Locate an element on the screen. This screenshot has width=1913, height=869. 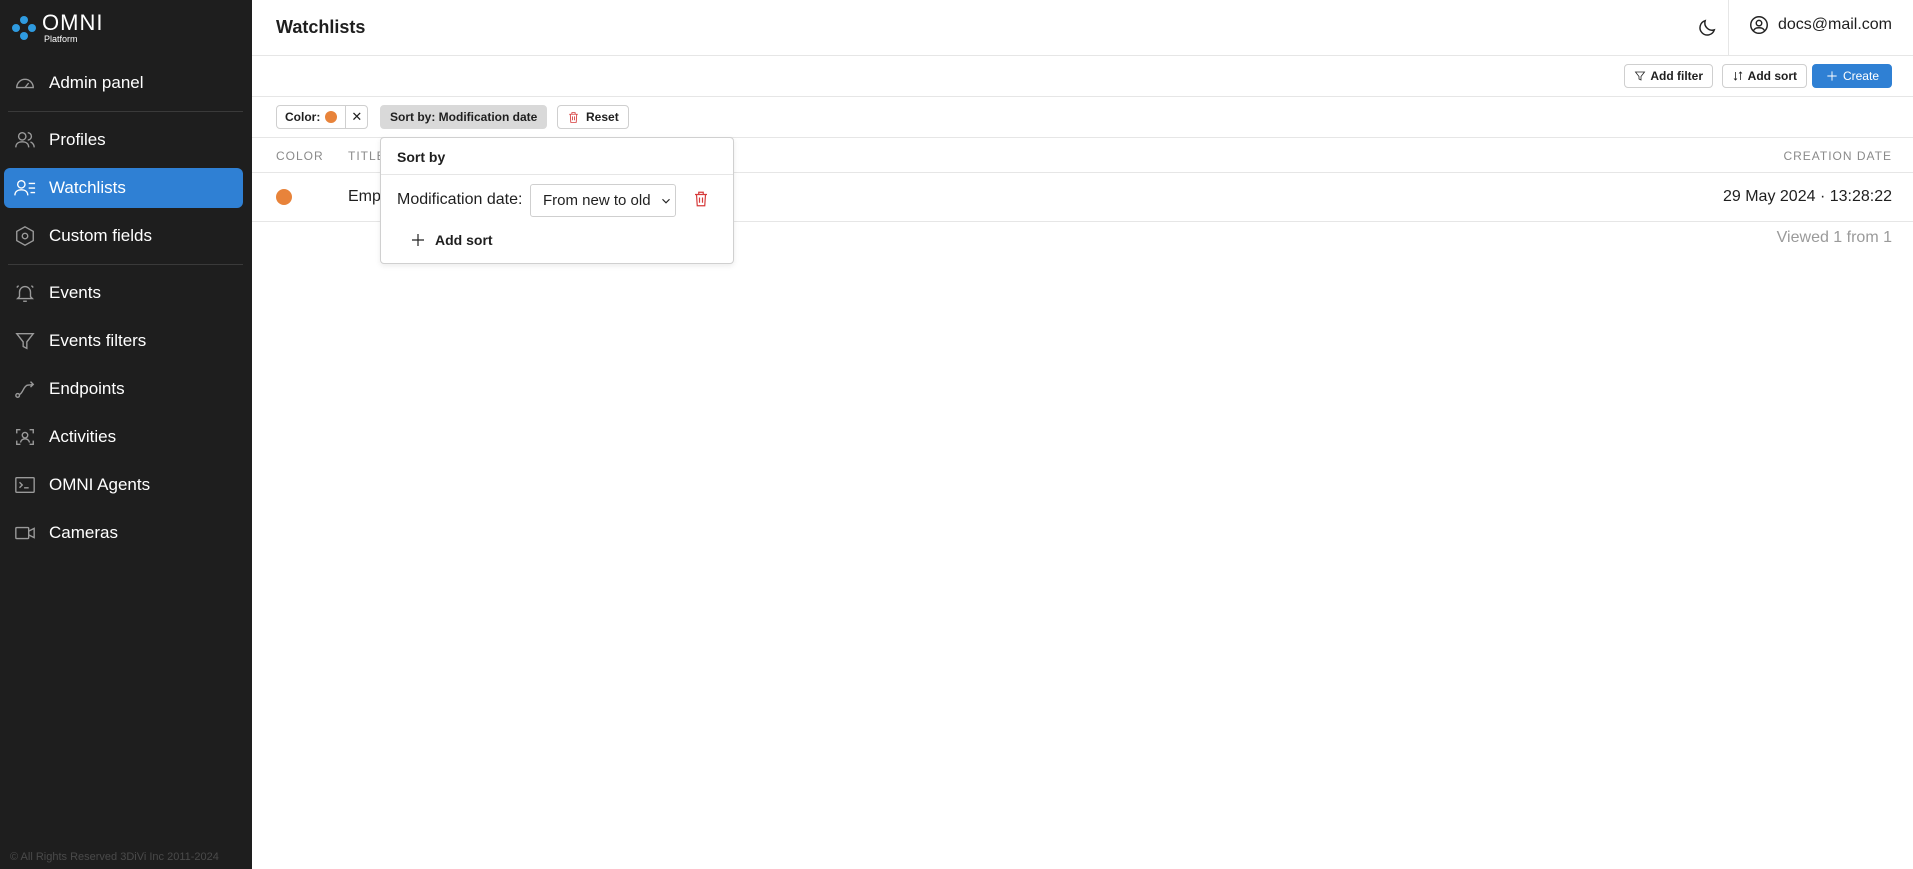
sort-popover-divider is located at coordinates (557, 174).